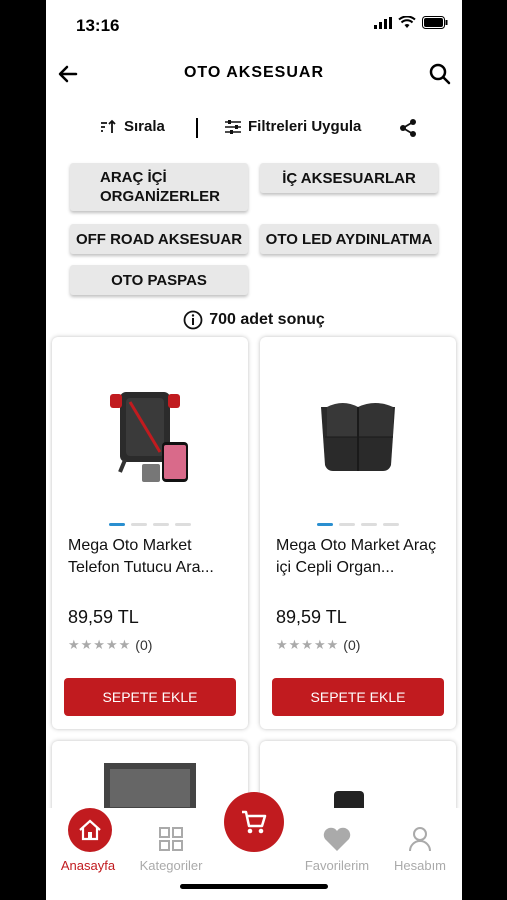 The height and width of the screenshot is (900, 507). I want to click on heart-icon, so click(337, 839).